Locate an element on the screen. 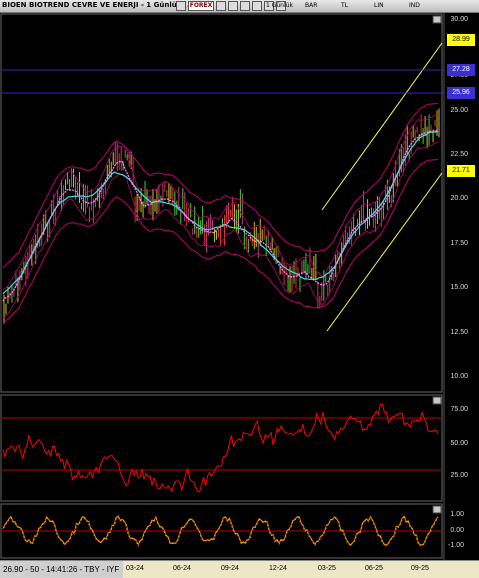 The image size is (479, 578). osc-tick: 1.00 is located at coordinates (457, 514).